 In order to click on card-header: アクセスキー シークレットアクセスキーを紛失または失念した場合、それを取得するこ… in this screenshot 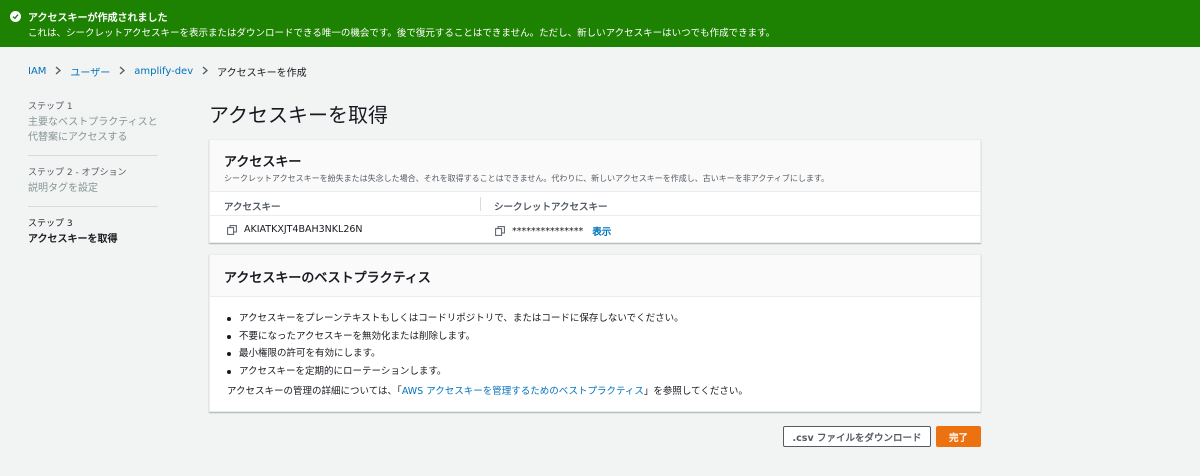, I will do `click(595, 166)`.